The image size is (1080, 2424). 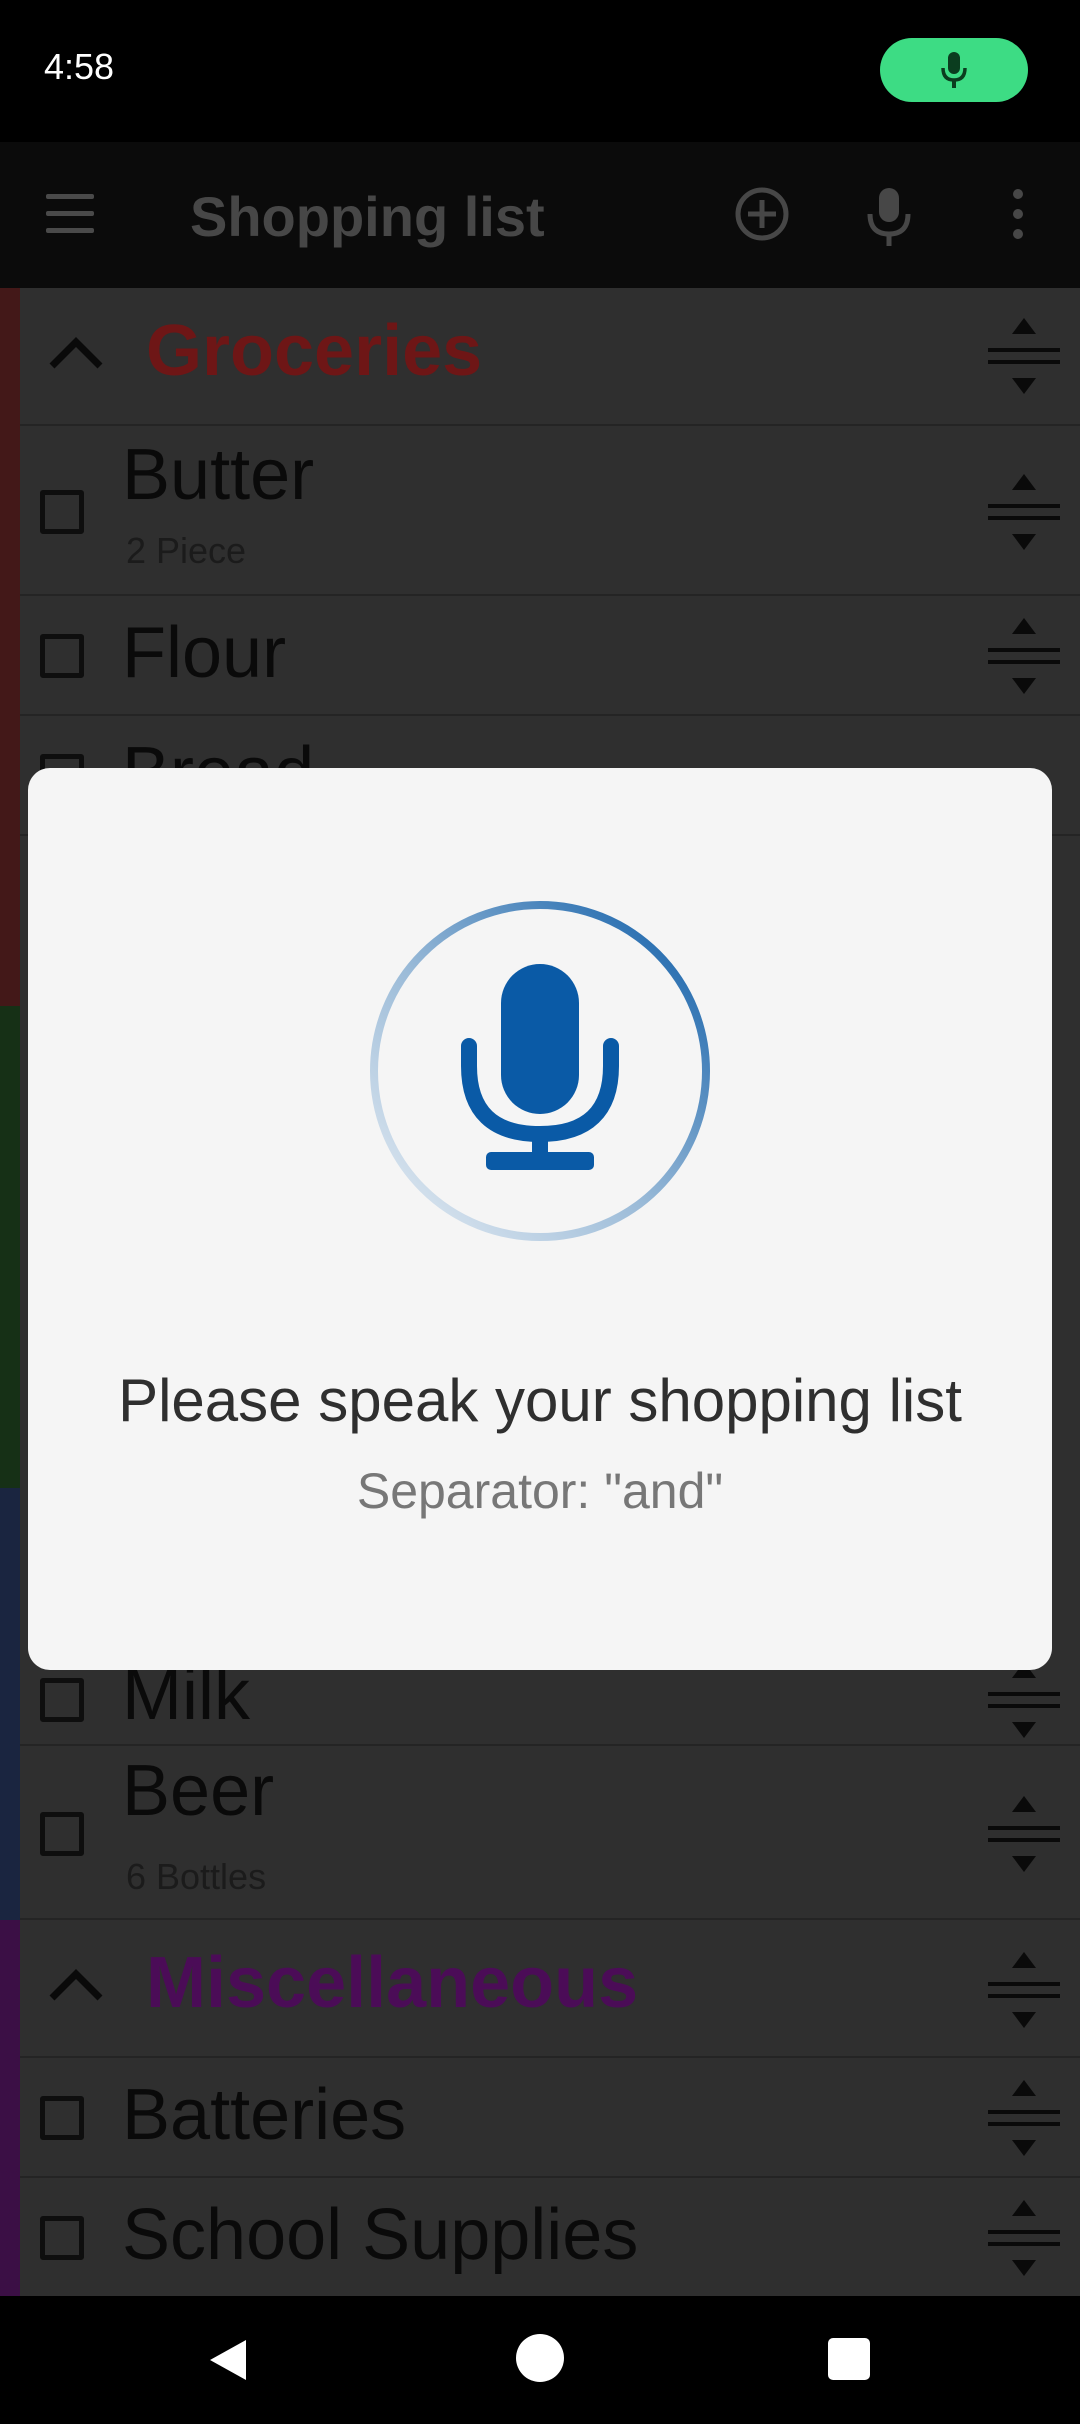 I want to click on list-item: Flour, so click(x=550, y=656).